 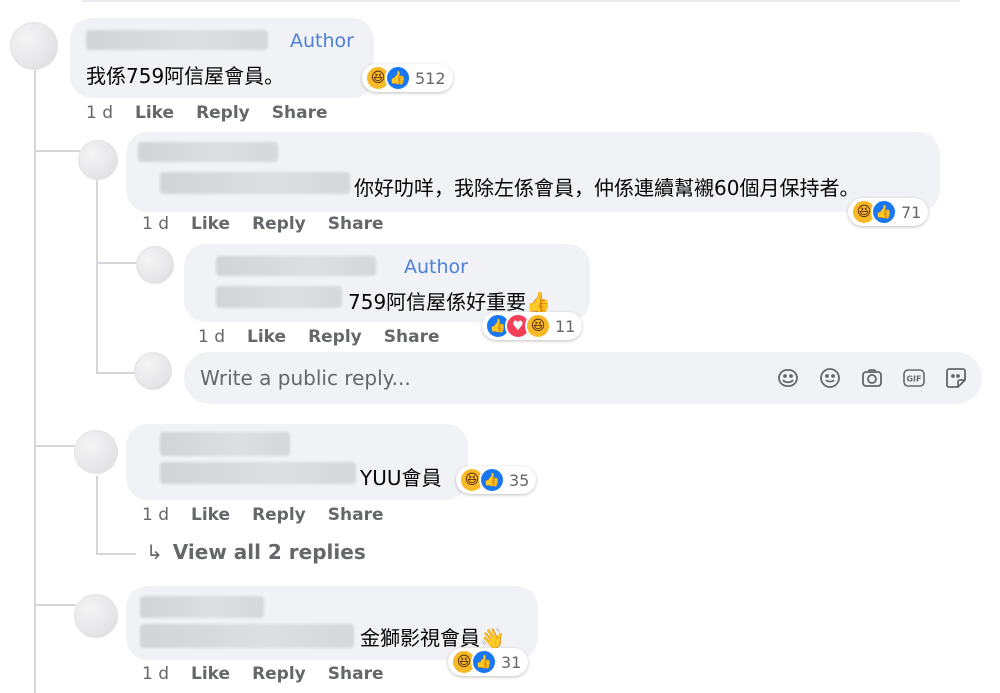 What do you see at coordinates (432, 638) in the screenshot?
I see `comment-text: 金獅影視會員👋` at bounding box center [432, 638].